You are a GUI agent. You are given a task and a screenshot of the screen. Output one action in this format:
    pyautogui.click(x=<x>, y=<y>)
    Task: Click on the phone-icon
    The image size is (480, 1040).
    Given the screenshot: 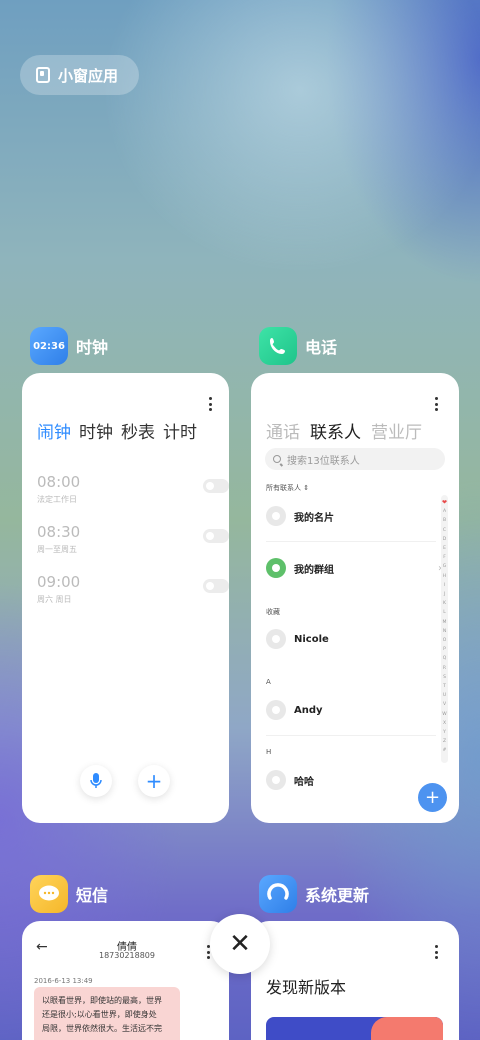 What is the action you would take?
    pyautogui.click(x=277, y=346)
    